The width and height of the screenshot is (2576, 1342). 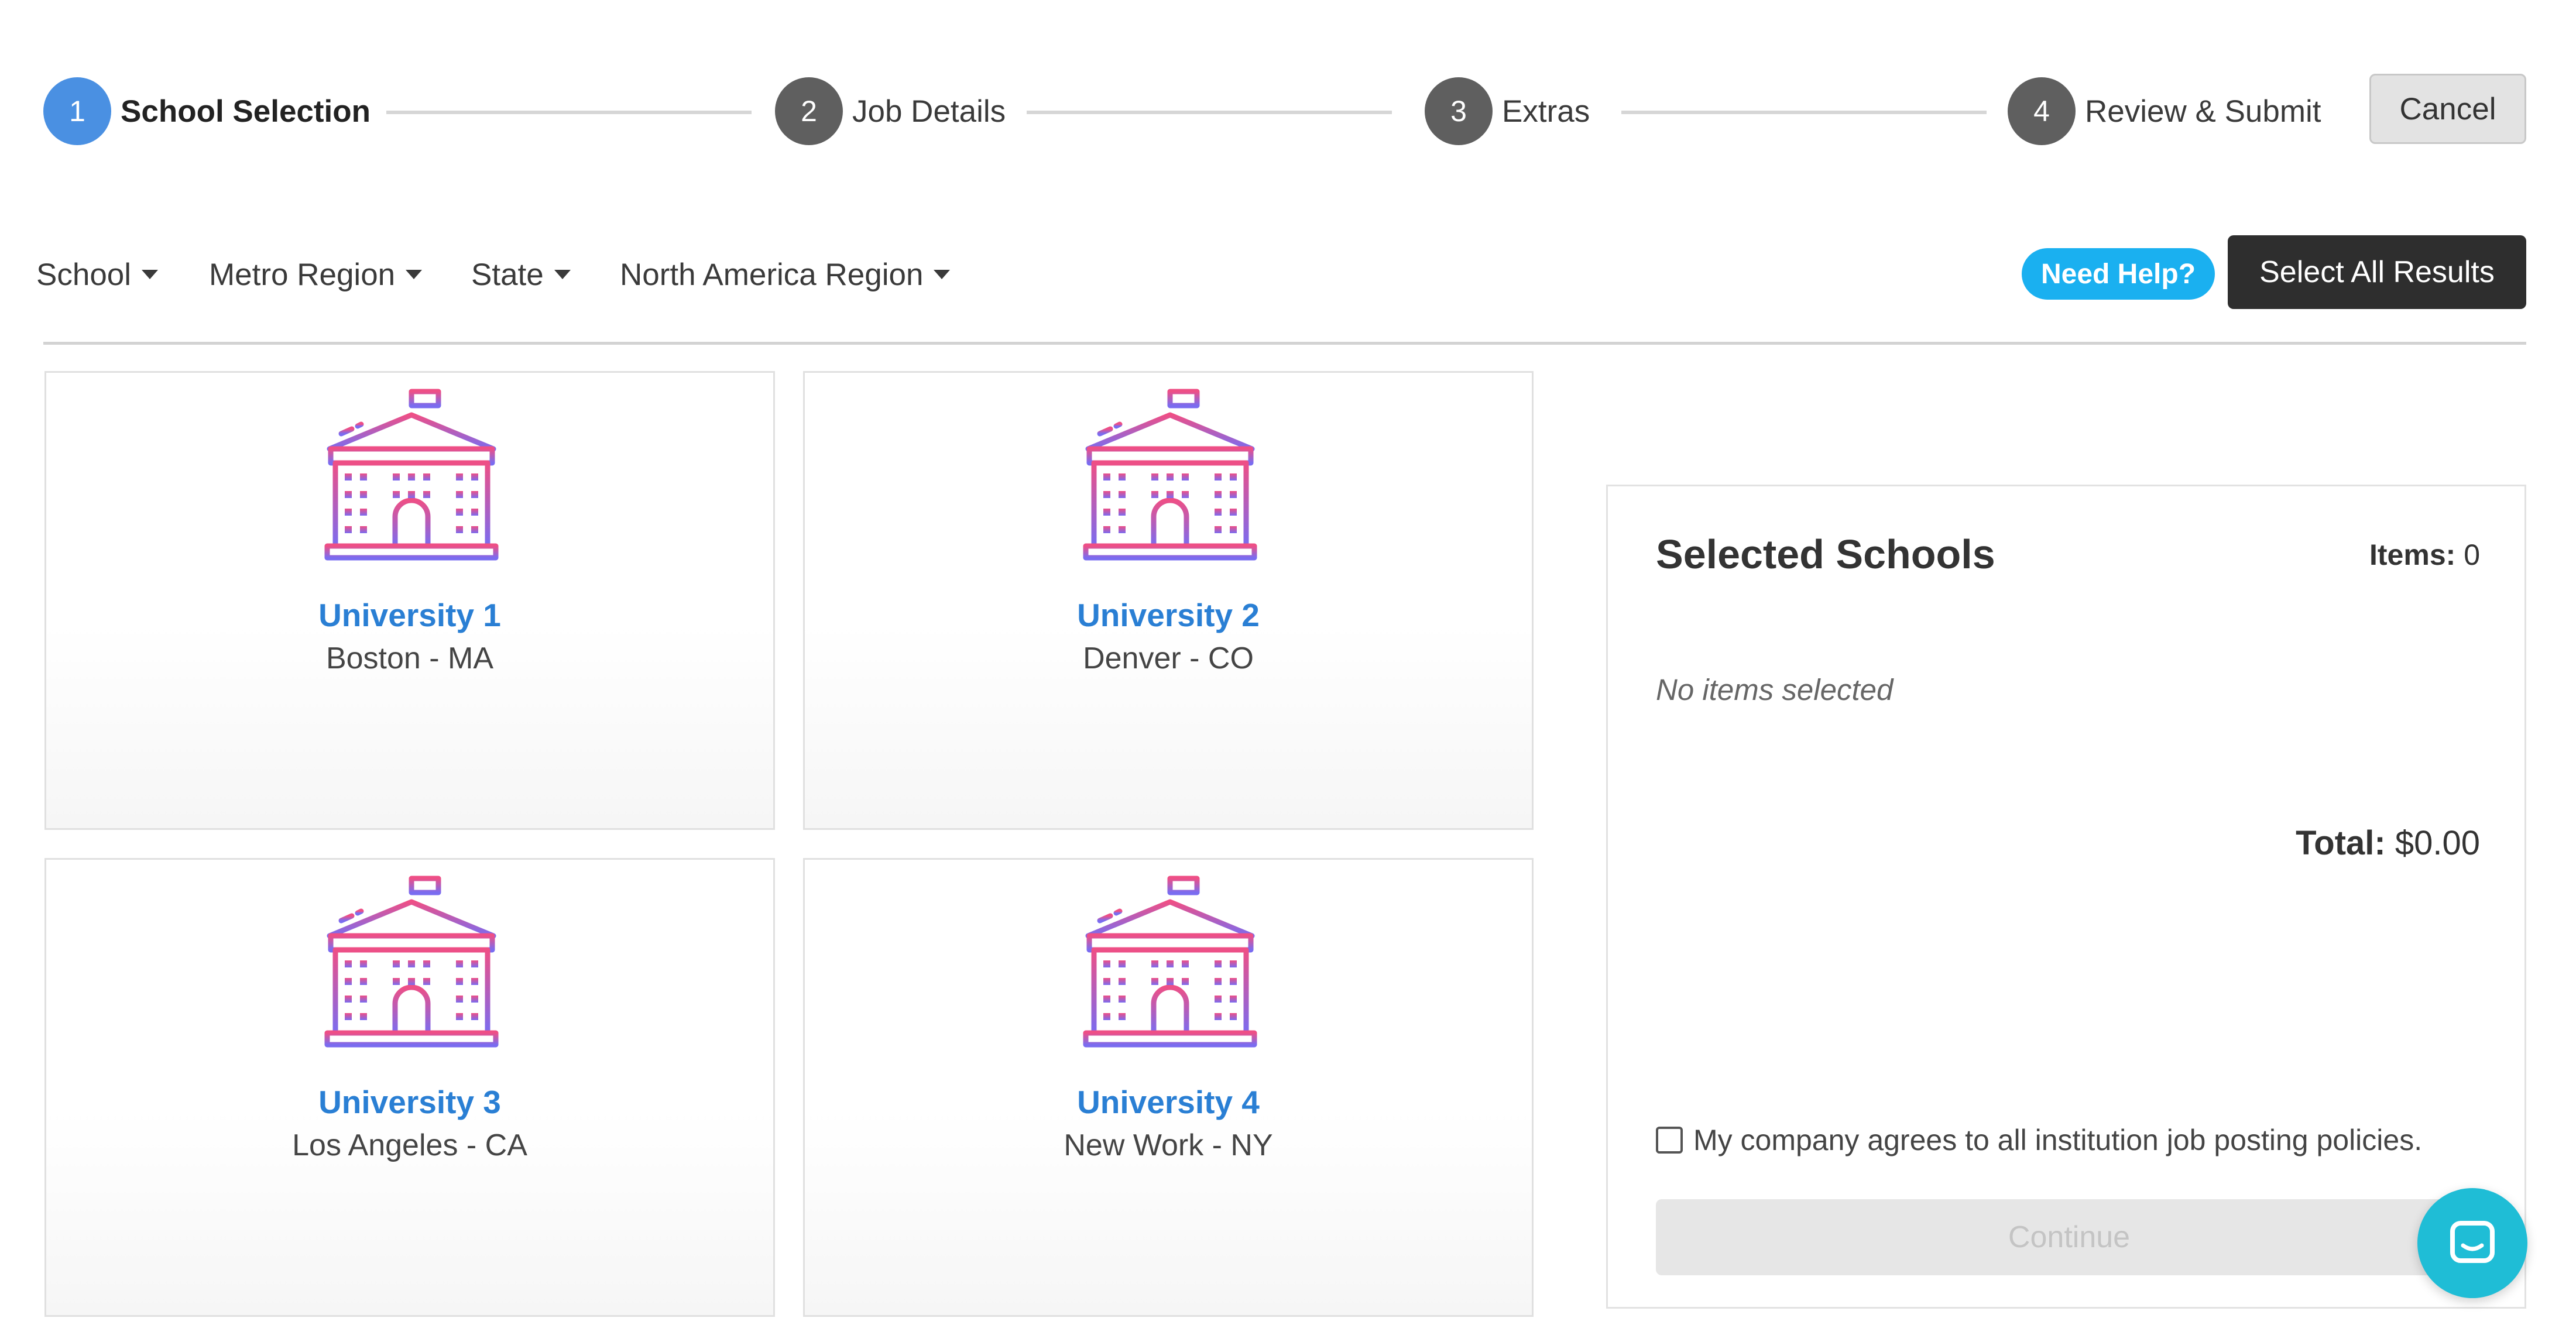 What do you see at coordinates (2042, 111) in the screenshot?
I see `step-number: 4` at bounding box center [2042, 111].